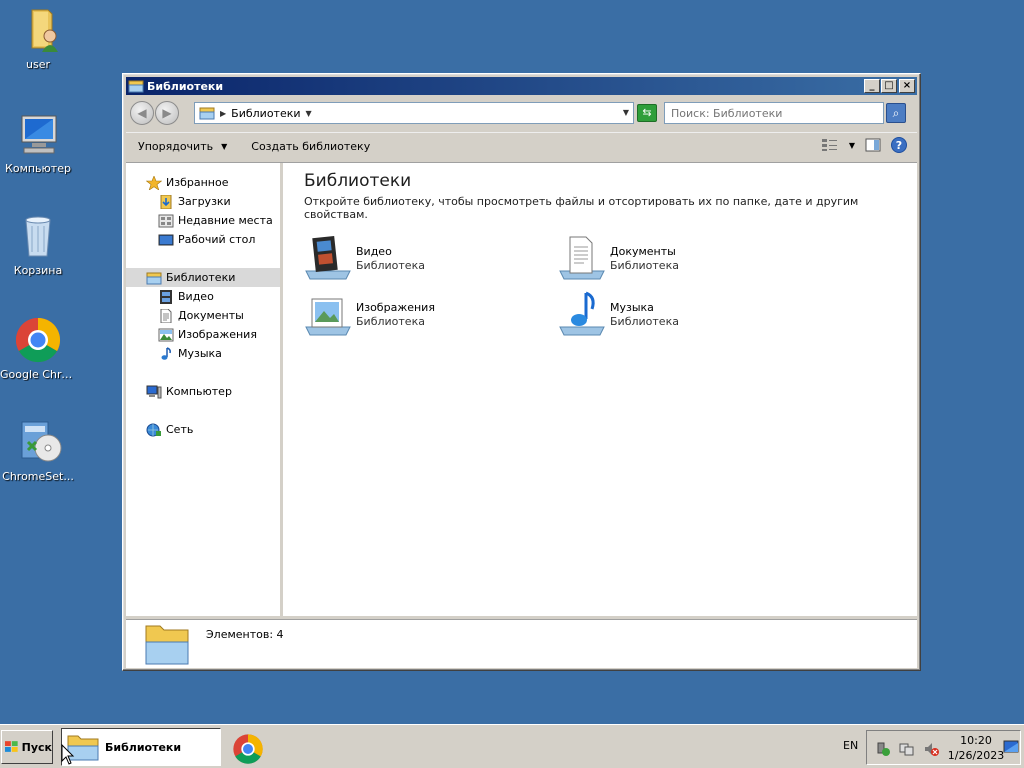 This screenshot has width=1024, height=768. What do you see at coordinates (182, 146) in the screenshot?
I see `organize-button: Упорядочить ▼` at bounding box center [182, 146].